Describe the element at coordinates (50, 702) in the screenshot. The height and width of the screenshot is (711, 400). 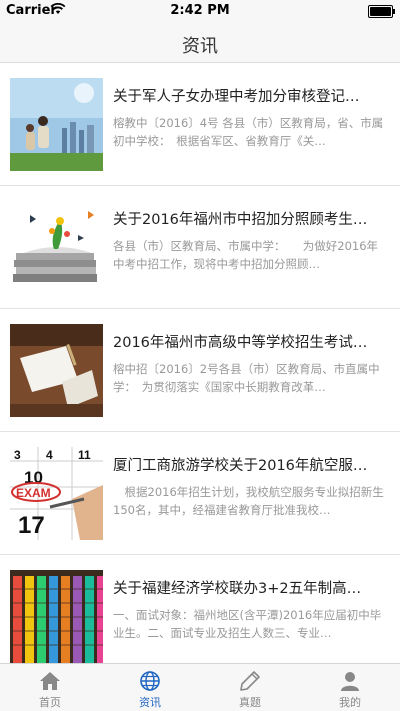
I see `tab-label: 首页` at that location.